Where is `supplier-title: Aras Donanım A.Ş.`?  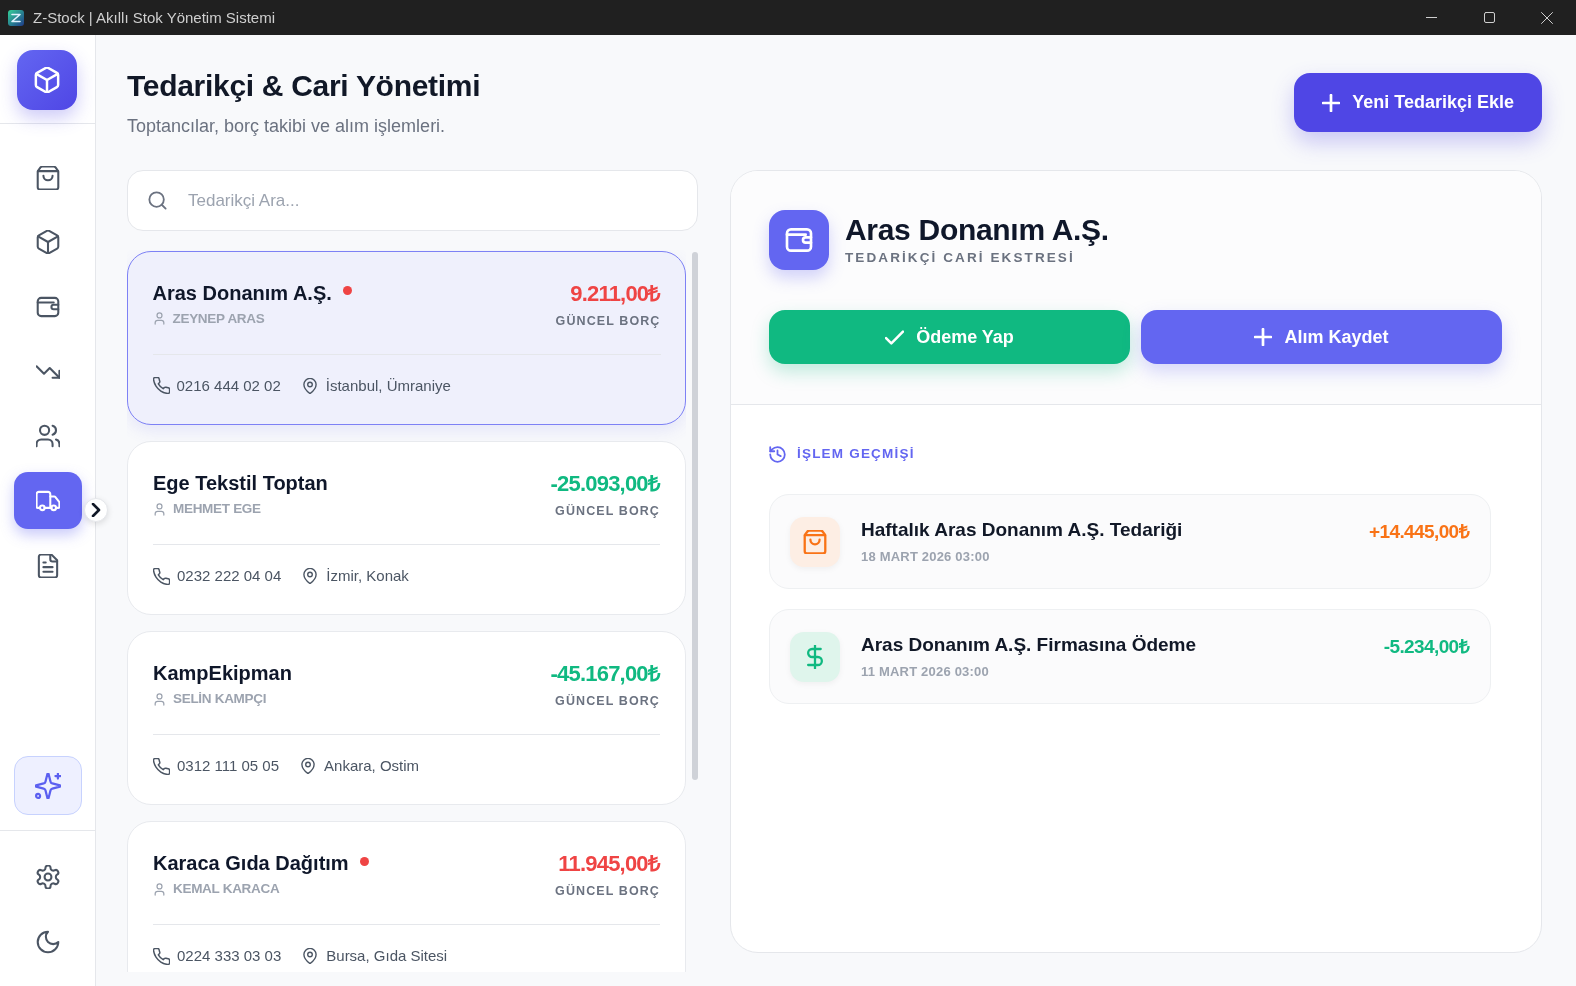
supplier-title: Aras Donanım A.Ş. is located at coordinates (977, 230).